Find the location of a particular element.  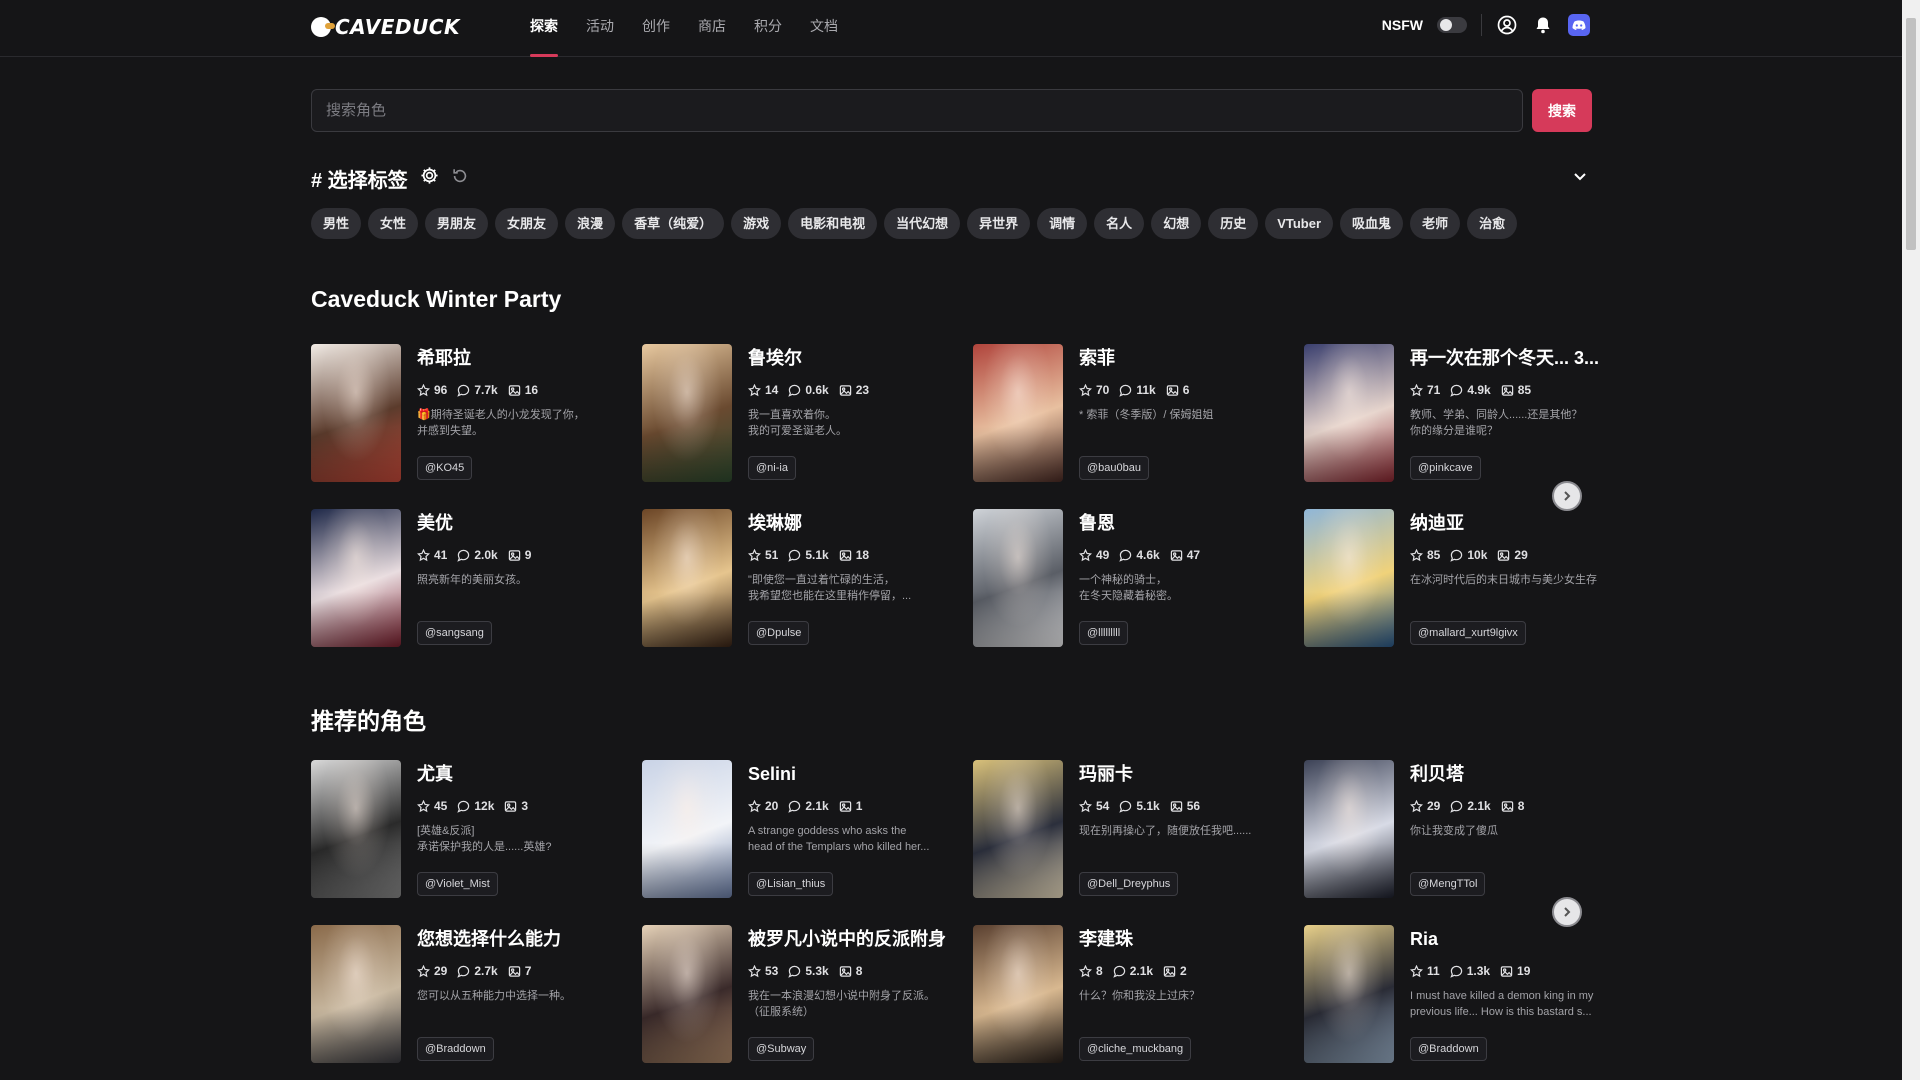

tag-chip: 名人 is located at coordinates (1119, 223).